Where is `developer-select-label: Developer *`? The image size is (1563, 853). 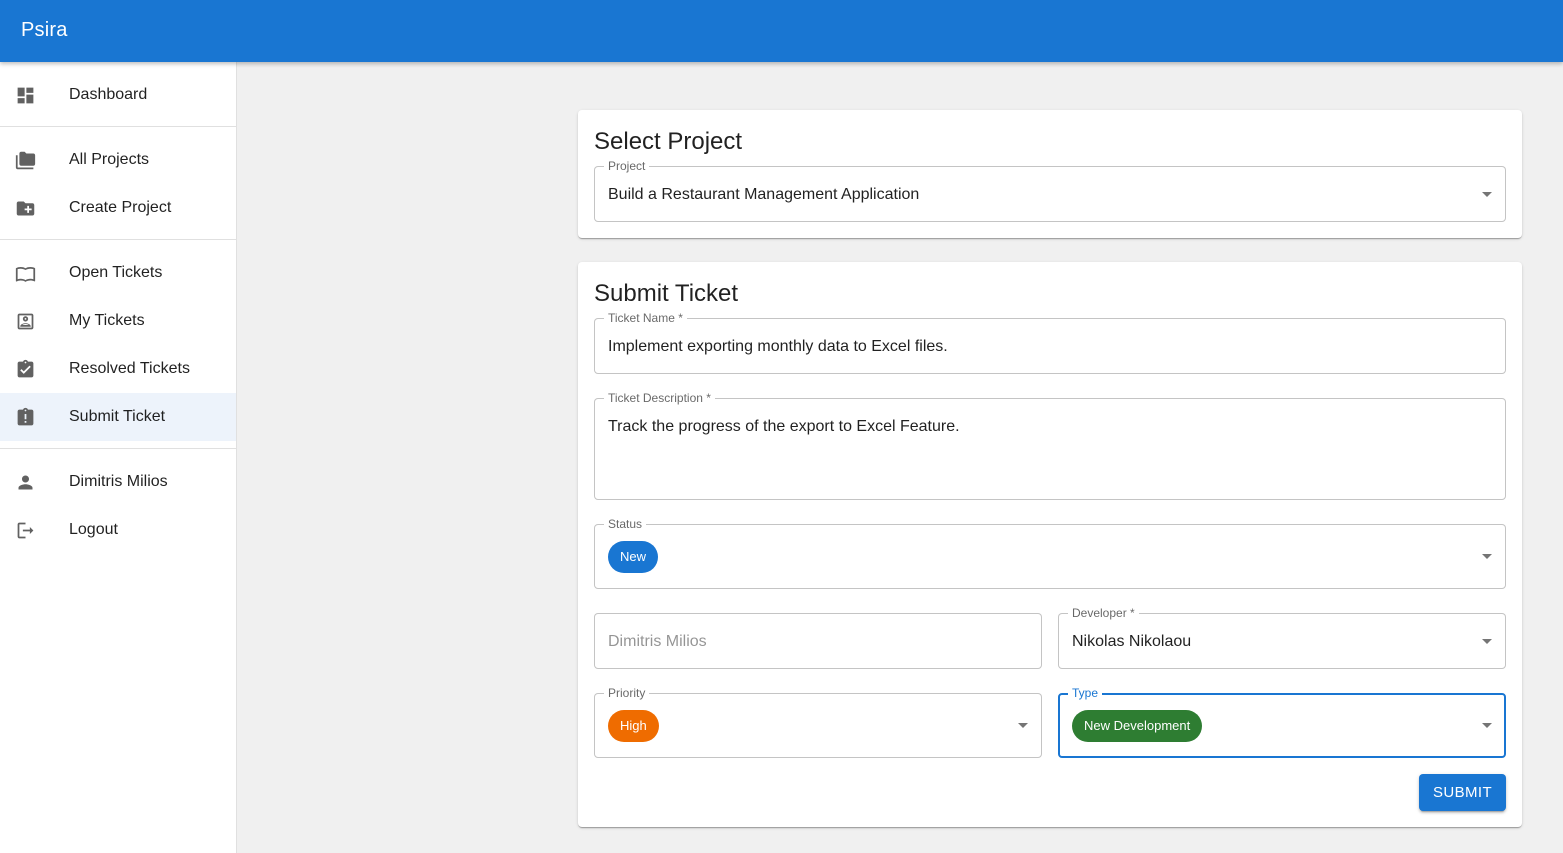
developer-select-label: Developer * is located at coordinates (1103, 613).